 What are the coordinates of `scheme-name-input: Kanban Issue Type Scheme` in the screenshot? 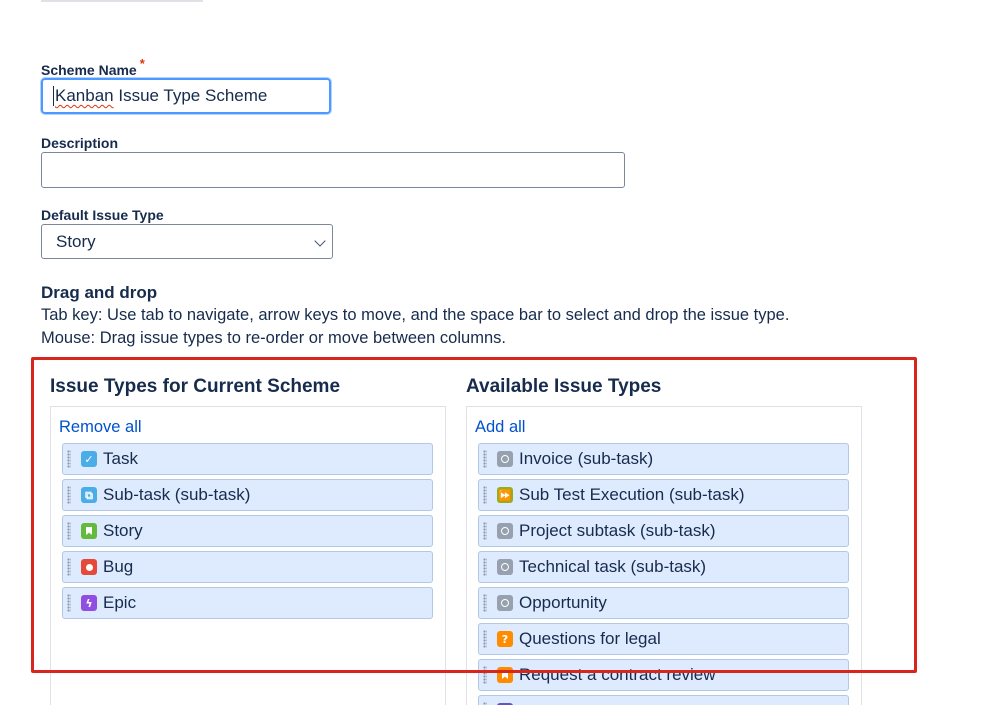 It's located at (186, 96).